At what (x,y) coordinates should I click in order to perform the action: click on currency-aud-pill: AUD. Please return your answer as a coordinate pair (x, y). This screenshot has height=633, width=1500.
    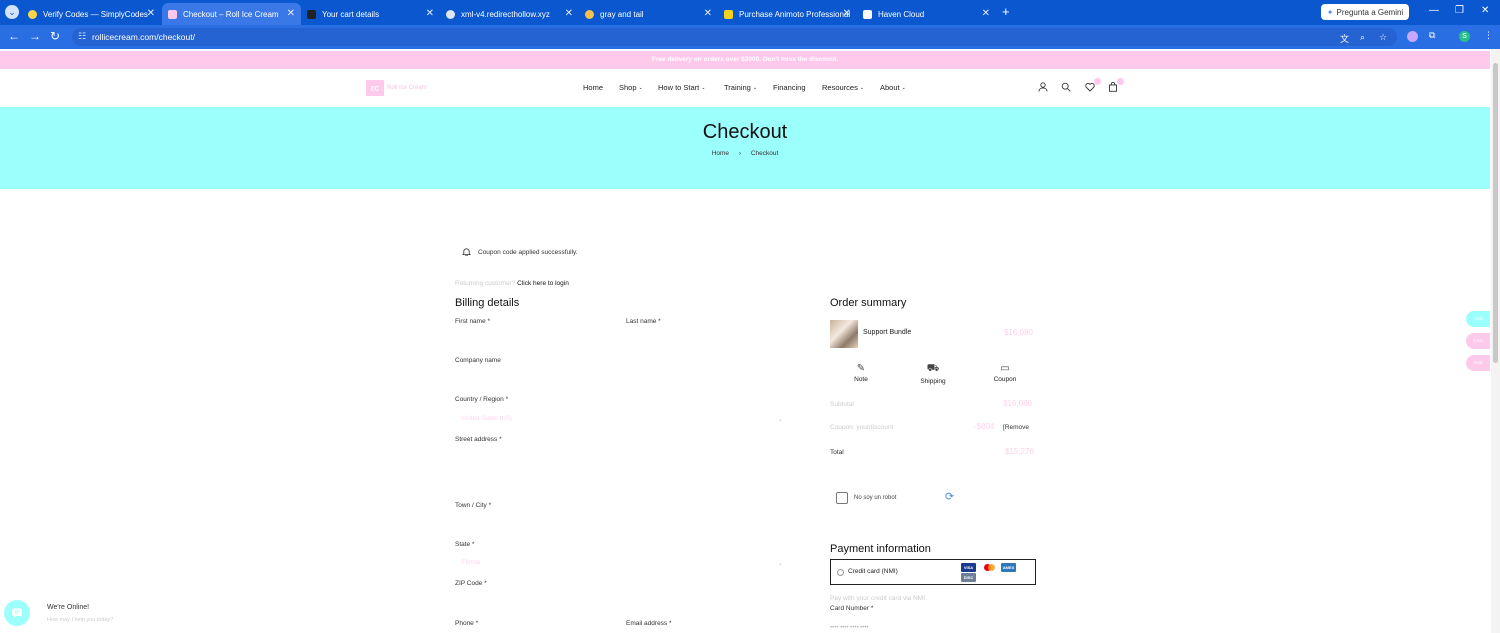
    Looking at the image, I should click on (1478, 363).